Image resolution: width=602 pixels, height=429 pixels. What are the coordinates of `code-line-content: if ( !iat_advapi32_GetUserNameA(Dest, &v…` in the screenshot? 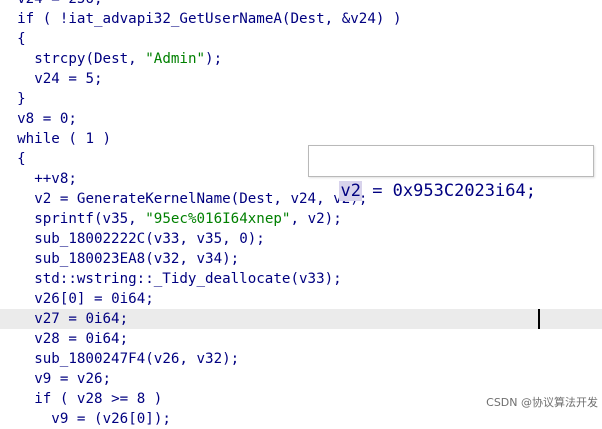 It's located at (201, 19).